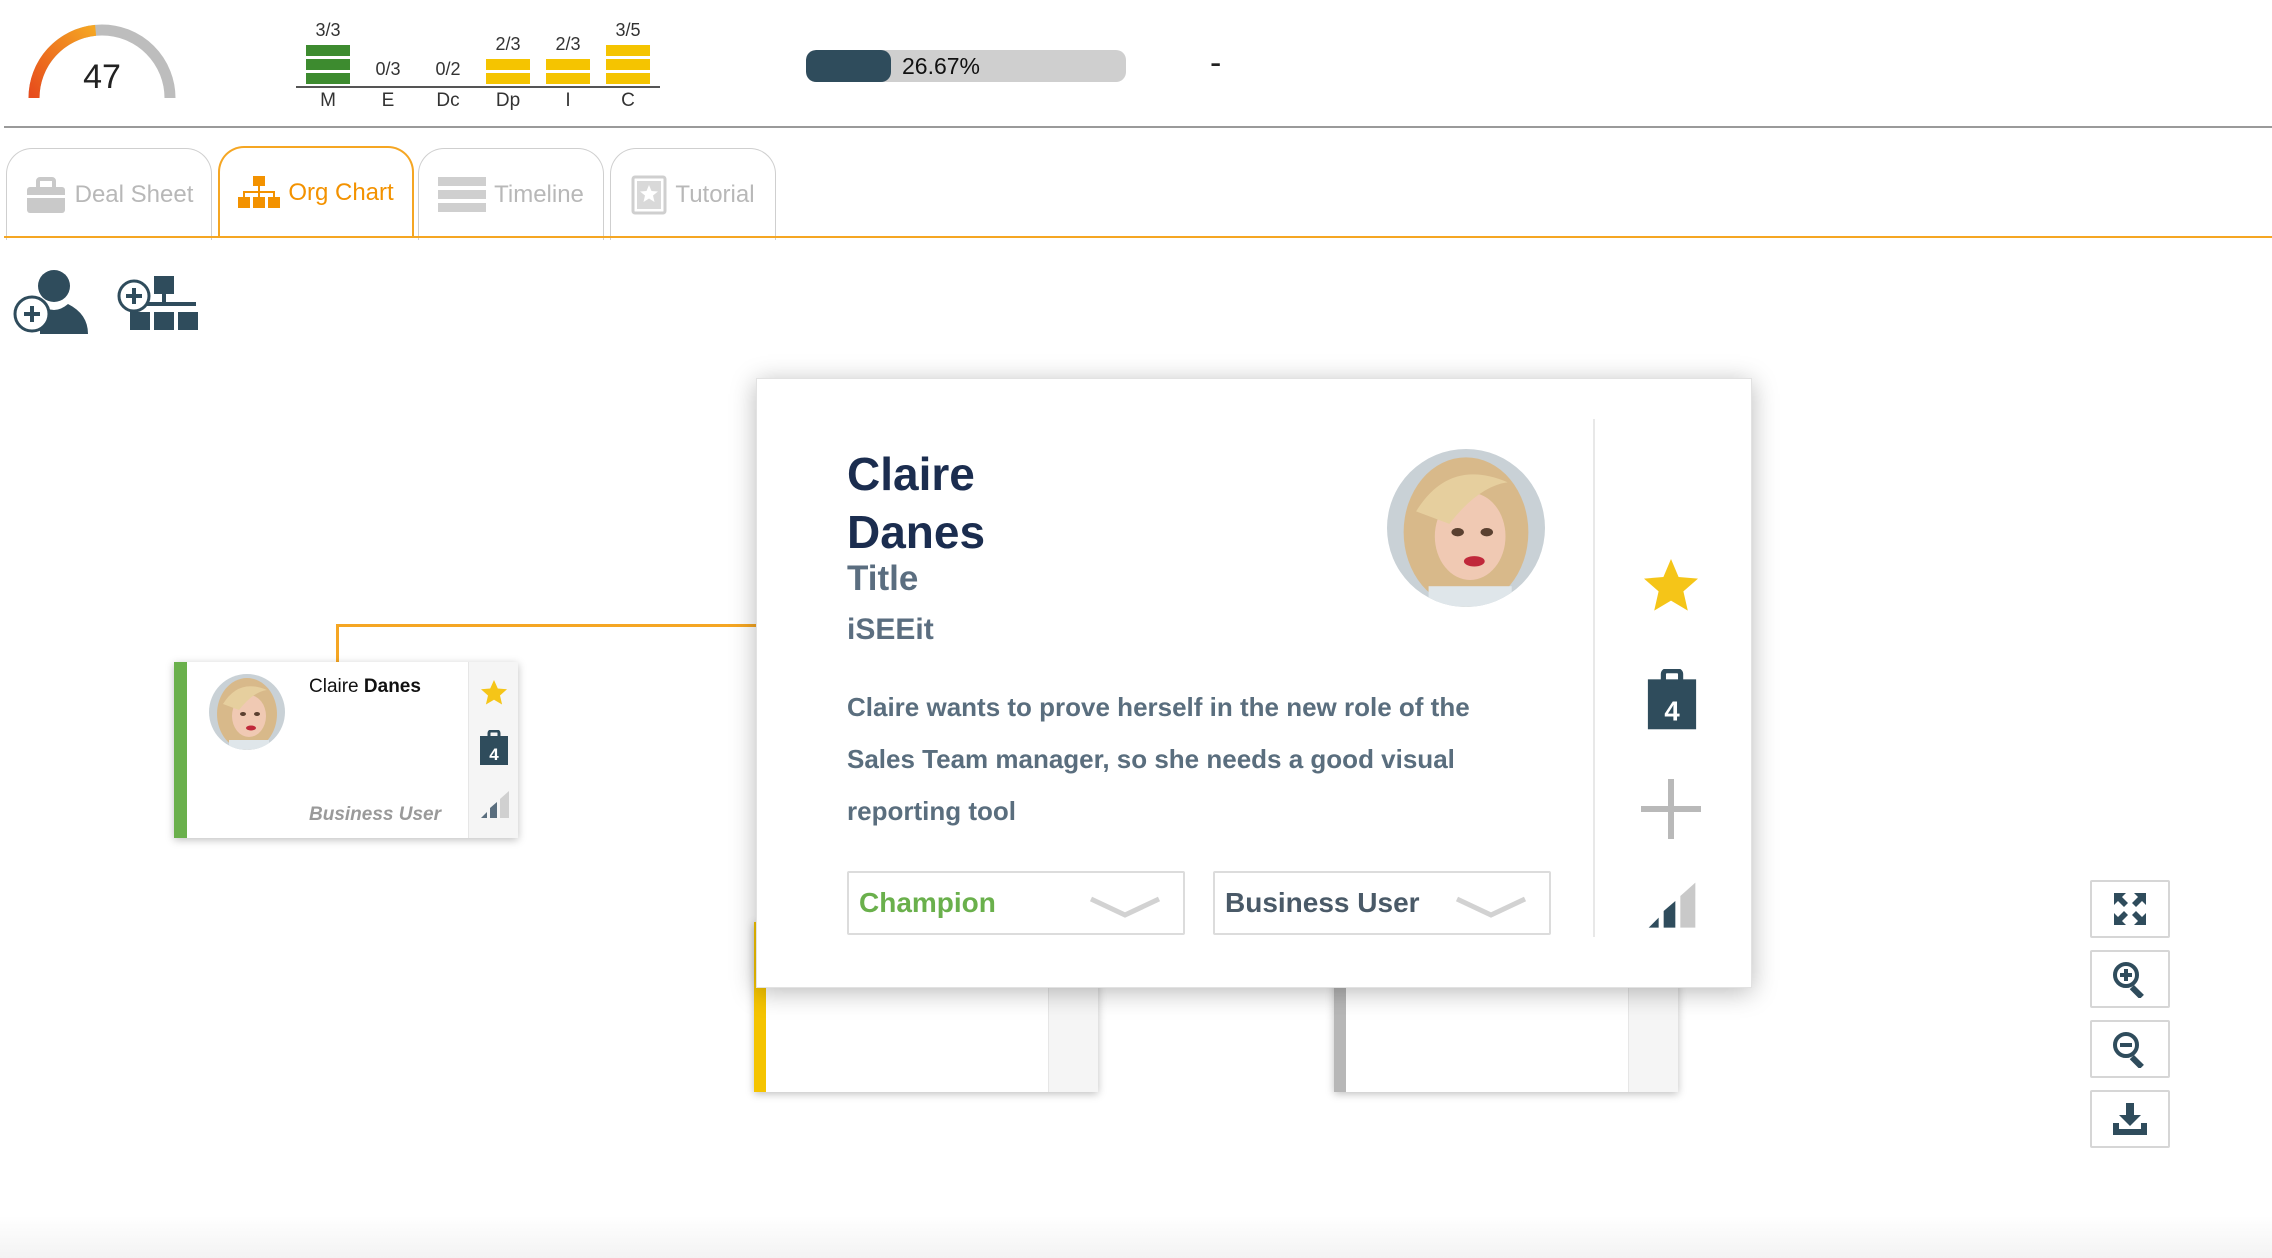 The image size is (2272, 1258). I want to click on briefcase-icon, so click(45, 194).